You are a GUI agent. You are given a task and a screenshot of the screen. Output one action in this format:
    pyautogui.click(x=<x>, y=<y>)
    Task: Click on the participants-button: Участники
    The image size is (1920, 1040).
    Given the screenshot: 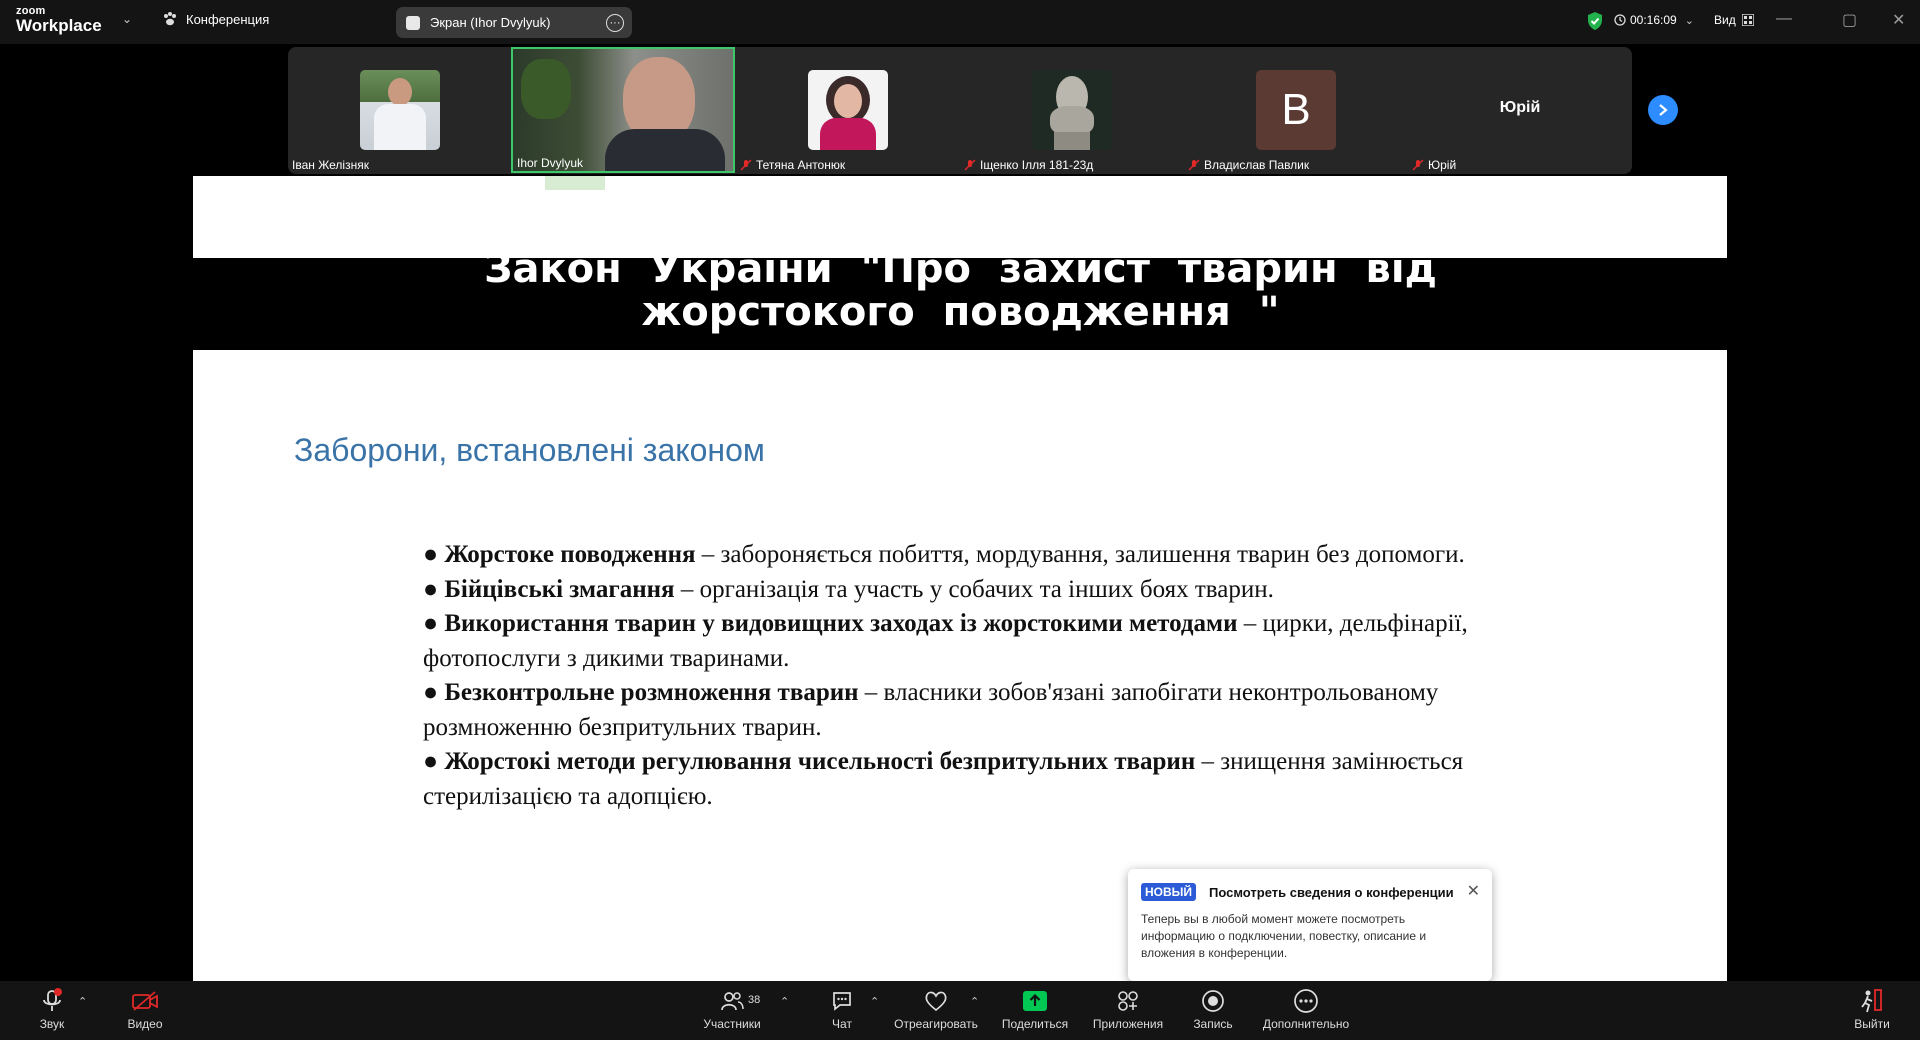 What is the action you would take?
    pyautogui.click(x=732, y=1010)
    